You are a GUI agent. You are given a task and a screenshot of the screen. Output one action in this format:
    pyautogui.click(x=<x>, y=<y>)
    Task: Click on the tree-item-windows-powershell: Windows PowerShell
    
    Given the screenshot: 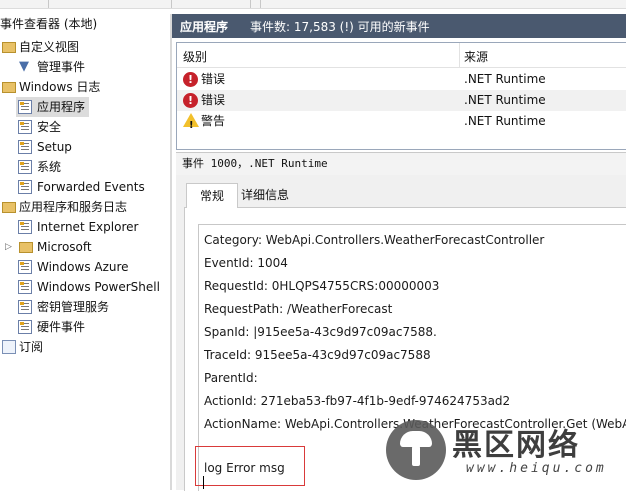 What is the action you would take?
    pyautogui.click(x=91, y=287)
    